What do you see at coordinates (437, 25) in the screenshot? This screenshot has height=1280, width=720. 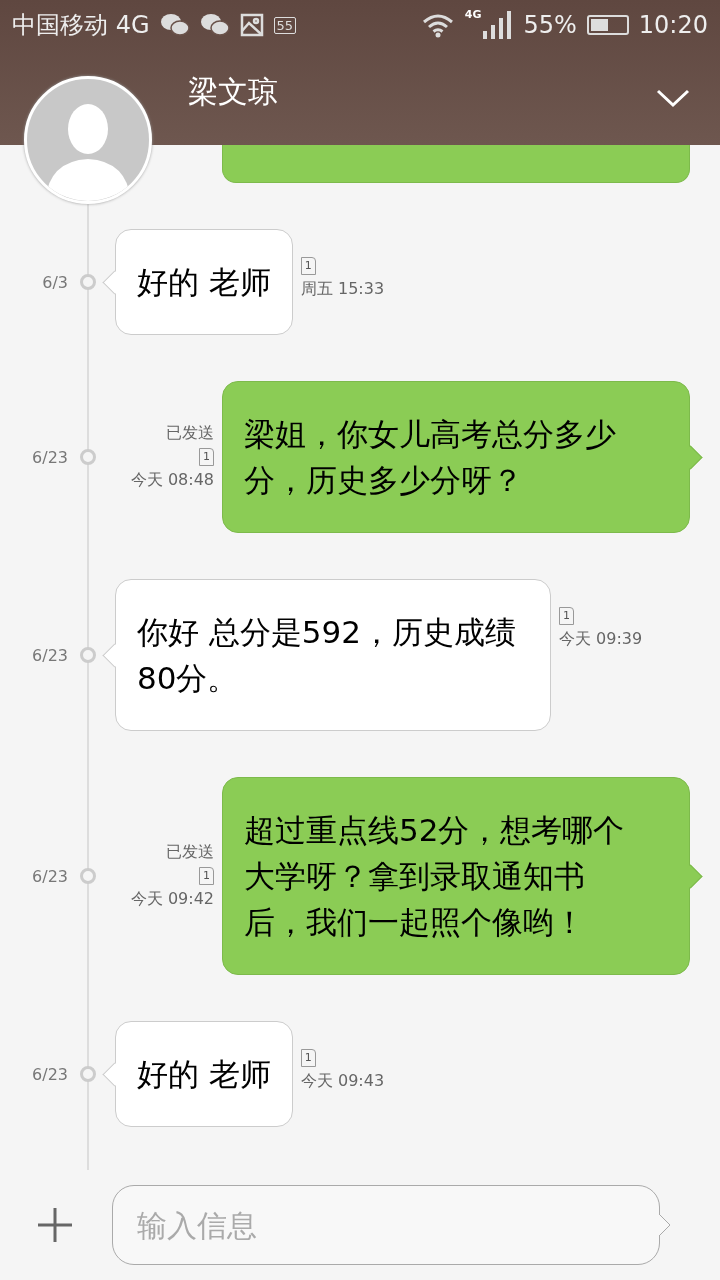 I see `wifi-icon` at bounding box center [437, 25].